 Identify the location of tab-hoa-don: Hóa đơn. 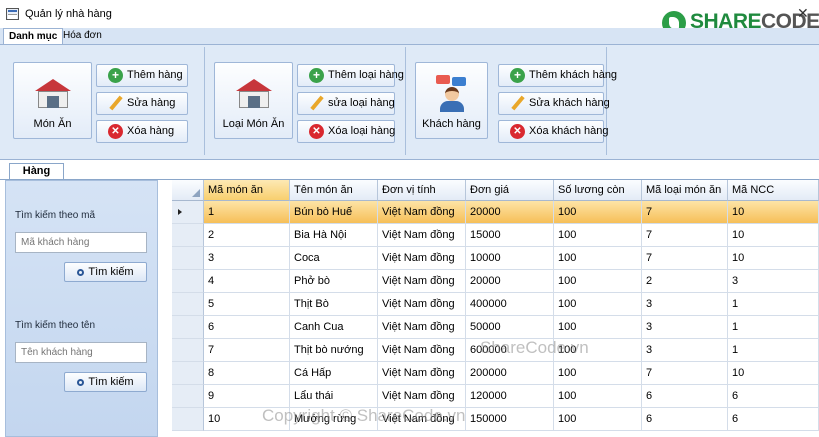
(82, 36).